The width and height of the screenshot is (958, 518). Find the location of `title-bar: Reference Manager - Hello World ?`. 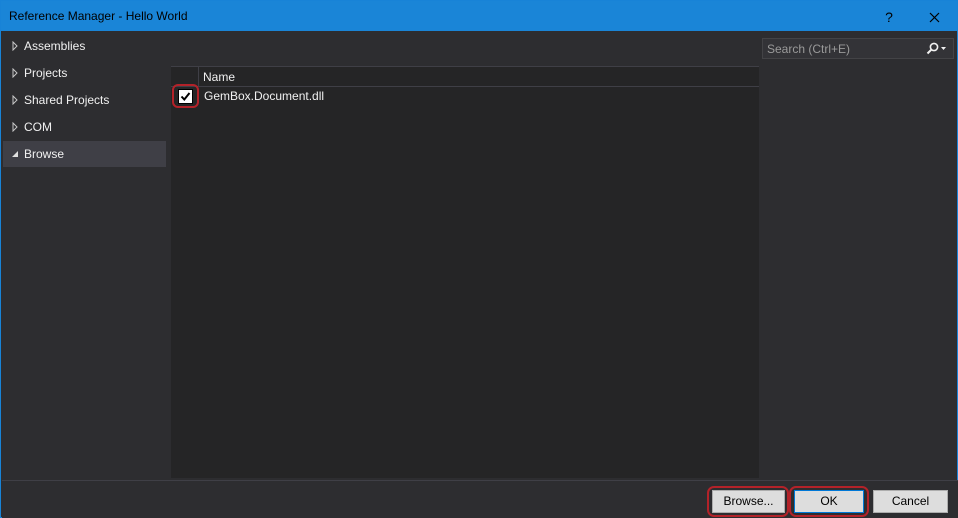

title-bar: Reference Manager - Hello World ? is located at coordinates (479, 16).